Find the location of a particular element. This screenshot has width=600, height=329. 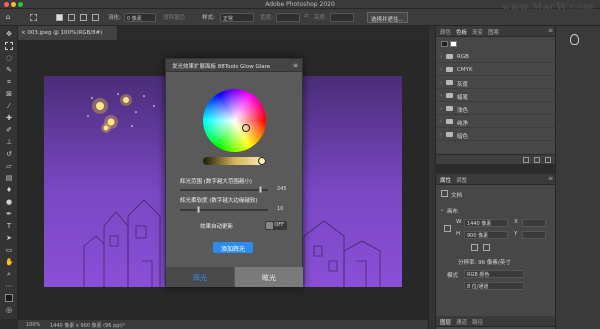

lasso-tool-icon: ◌ is located at coordinates (9, 58).